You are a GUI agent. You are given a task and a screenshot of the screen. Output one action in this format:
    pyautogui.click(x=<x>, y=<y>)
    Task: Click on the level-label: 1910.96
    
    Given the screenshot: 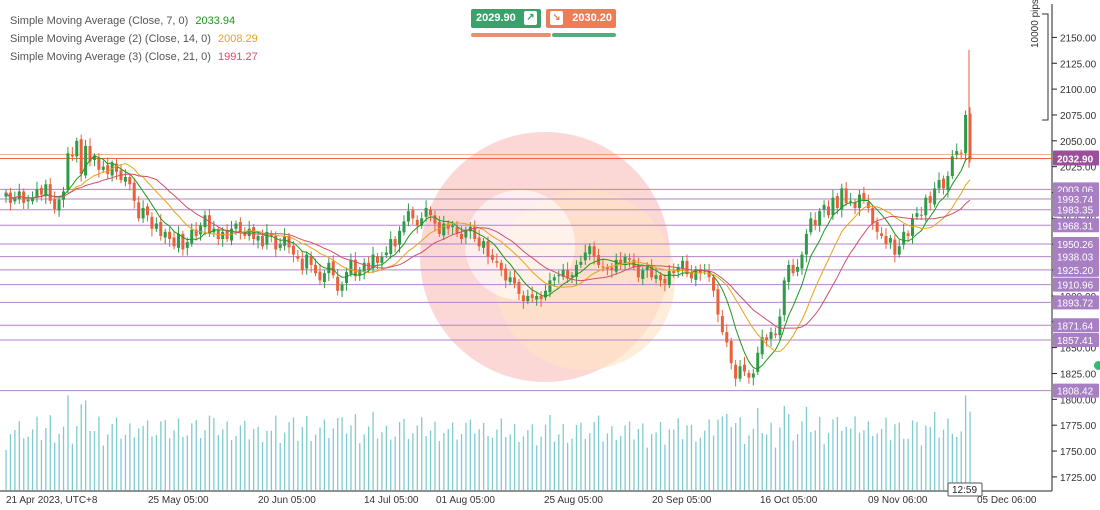 What is the action you would take?
    pyautogui.click(x=1075, y=286)
    